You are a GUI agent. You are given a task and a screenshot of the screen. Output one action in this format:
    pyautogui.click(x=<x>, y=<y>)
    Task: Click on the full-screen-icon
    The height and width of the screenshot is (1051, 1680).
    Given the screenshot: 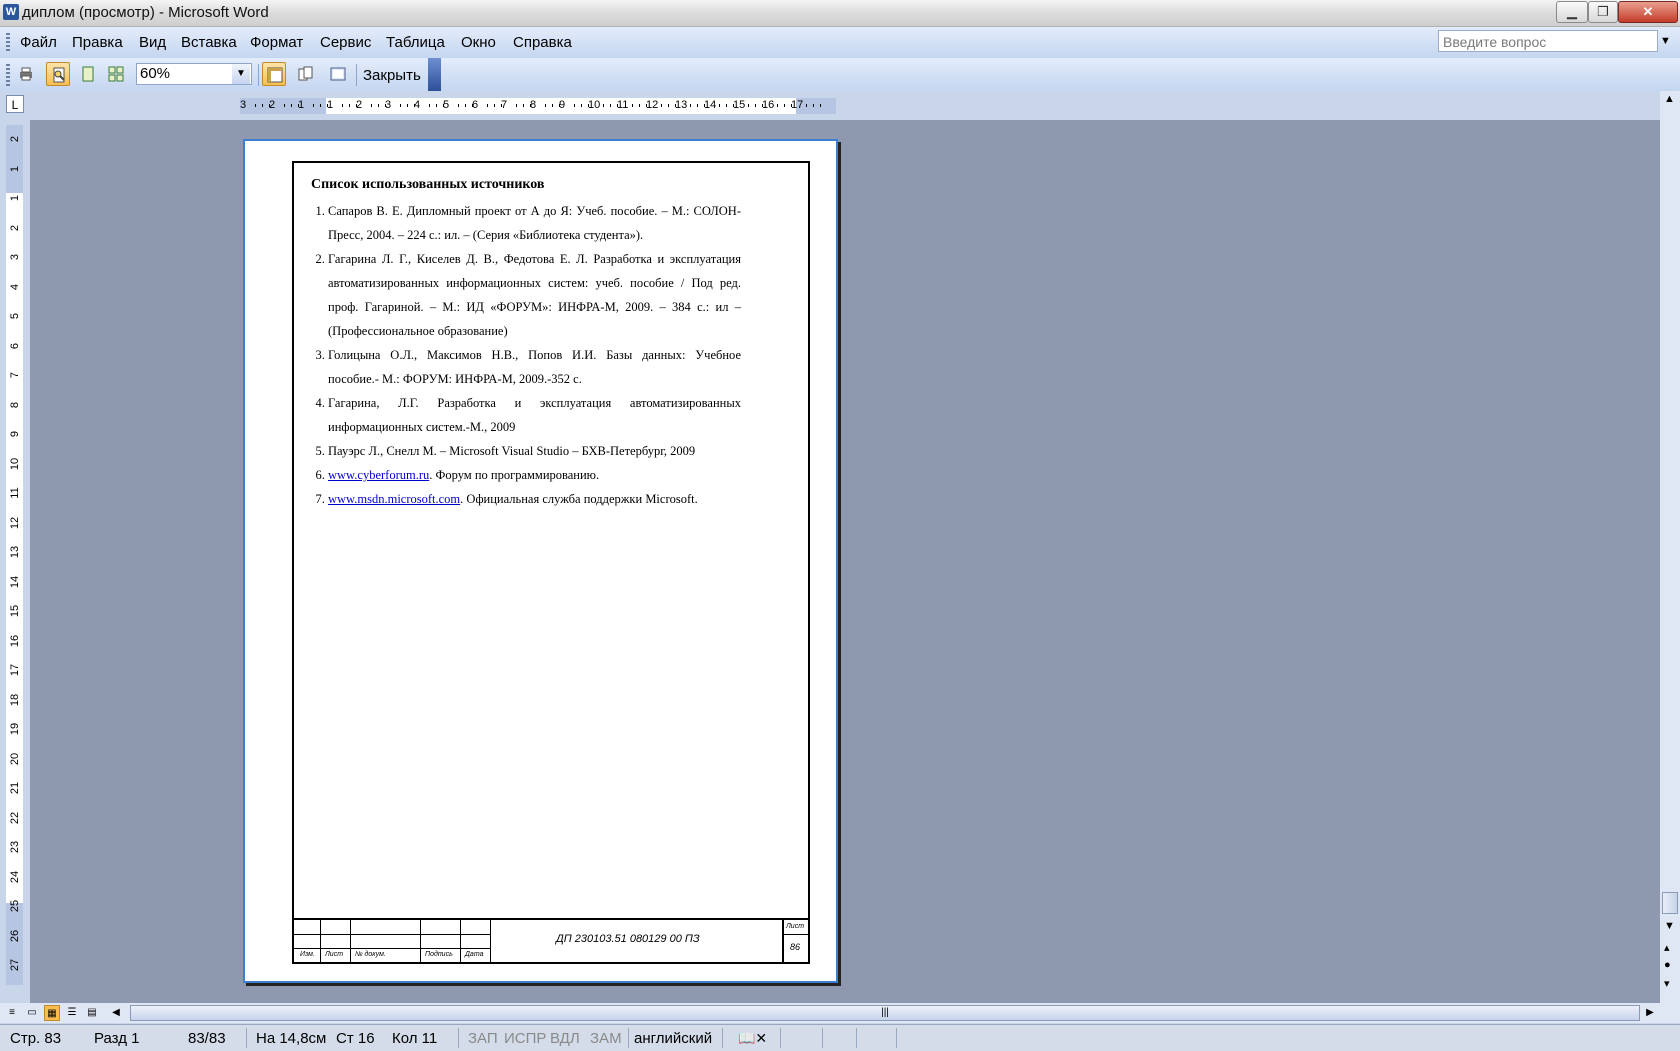 What is the action you would take?
    pyautogui.click(x=338, y=74)
    